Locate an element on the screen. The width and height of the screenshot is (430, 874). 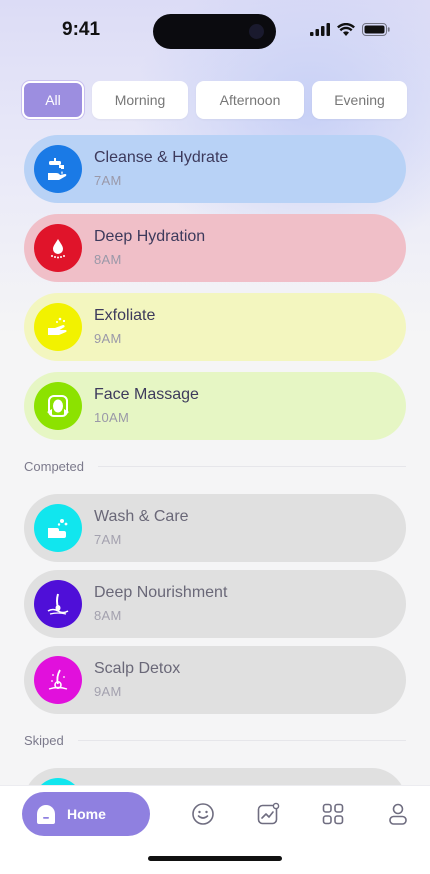
section-title: Competed is located at coordinates (54, 466).